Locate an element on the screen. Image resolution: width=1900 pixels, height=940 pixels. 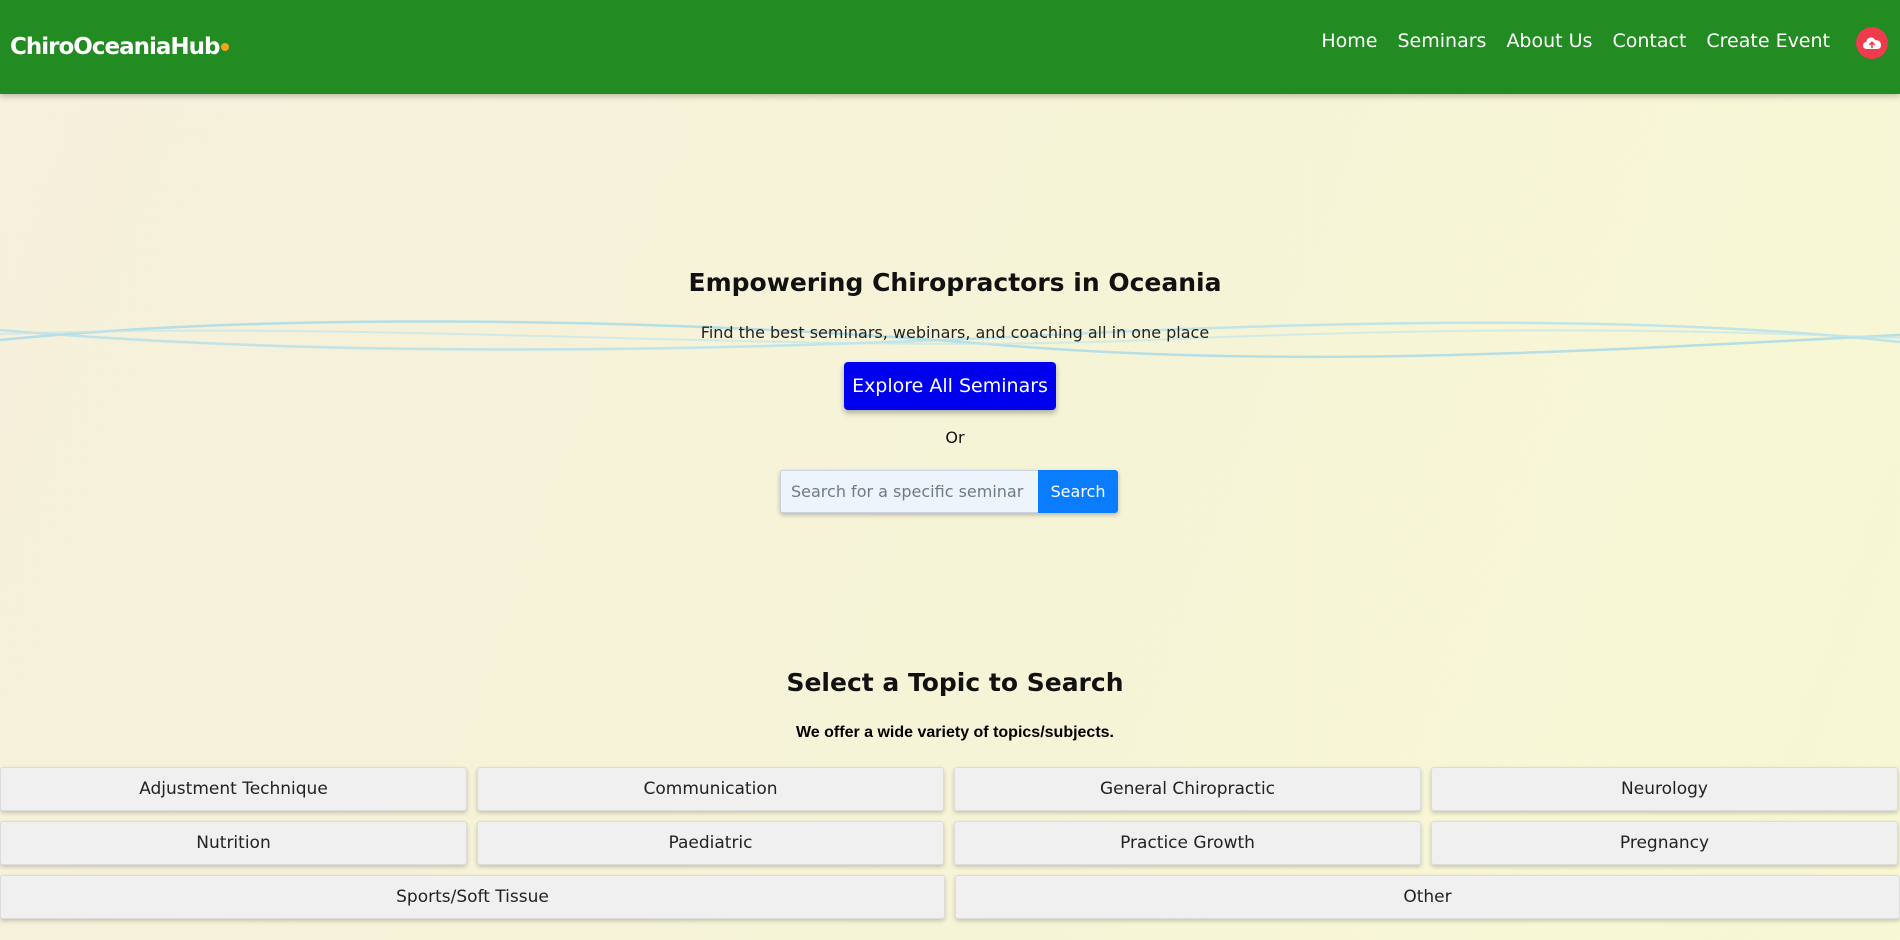
upload-button is located at coordinates (1872, 43).